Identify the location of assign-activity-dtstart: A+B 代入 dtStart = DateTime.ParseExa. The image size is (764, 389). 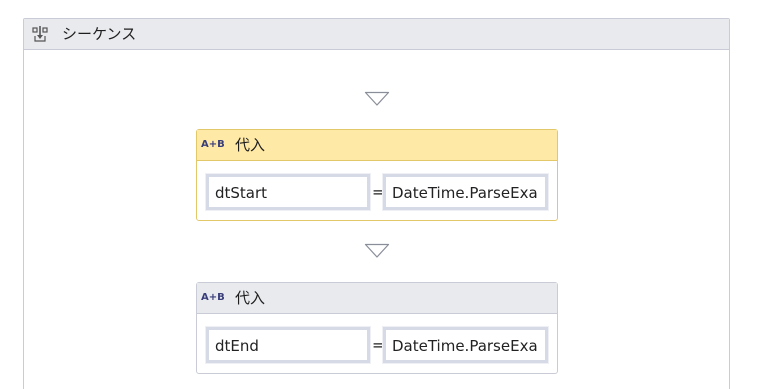
(377, 175).